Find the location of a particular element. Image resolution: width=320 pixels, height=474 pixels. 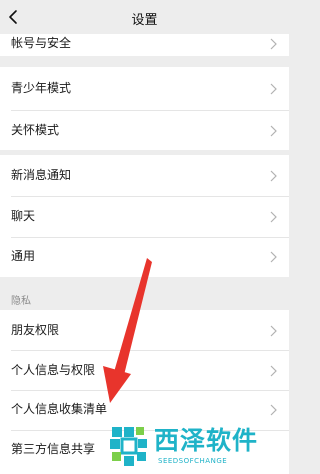

settings-item-personal-info-collection-list: 个人信息收集清单 is located at coordinates (144, 410).